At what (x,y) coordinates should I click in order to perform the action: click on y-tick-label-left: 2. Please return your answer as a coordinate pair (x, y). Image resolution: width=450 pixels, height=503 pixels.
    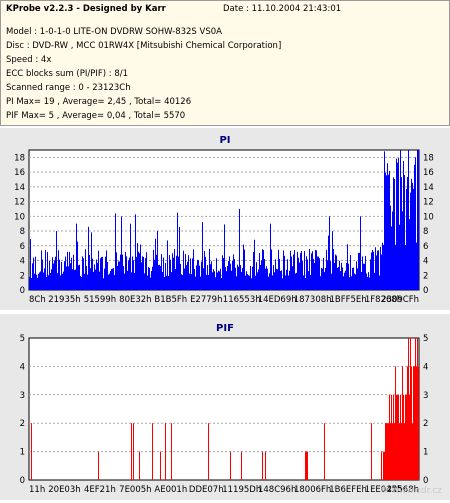
    Looking at the image, I should click on (22, 276).